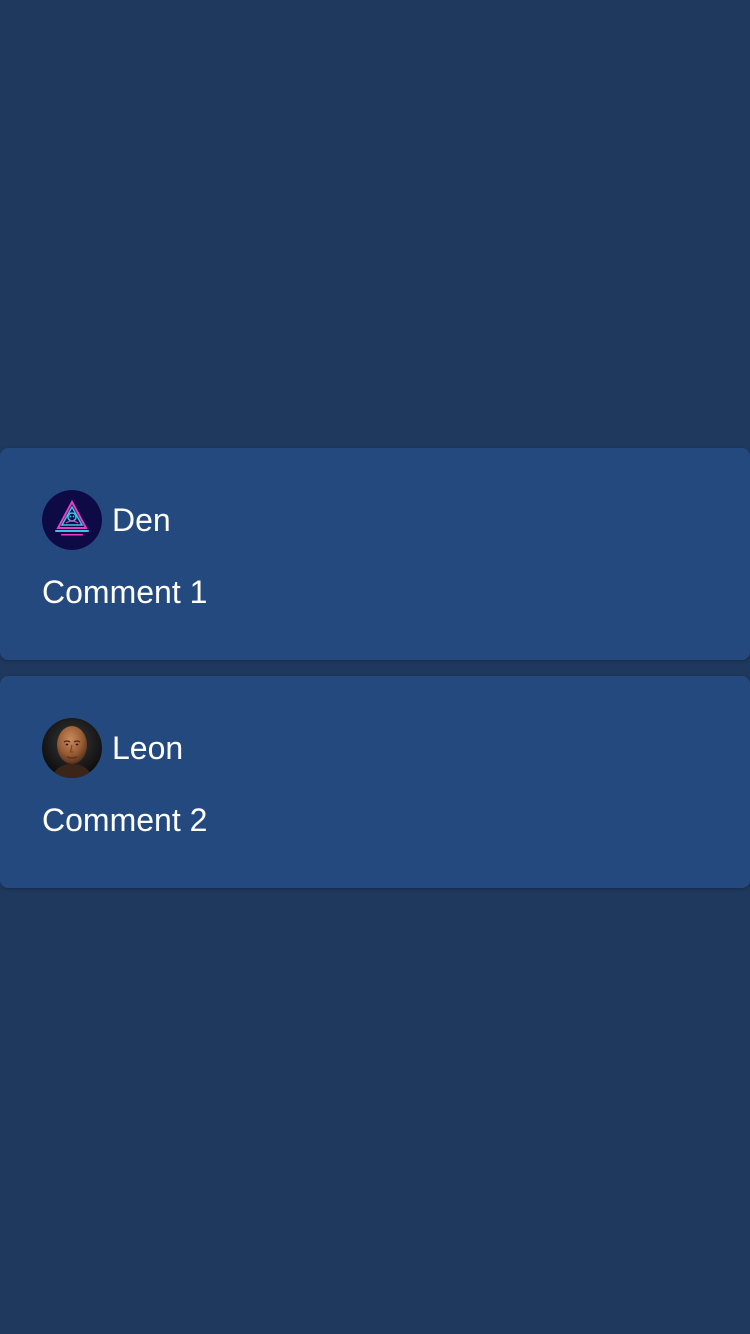 This screenshot has height=1334, width=750. What do you see at coordinates (375, 520) in the screenshot?
I see `comment-header: Den` at bounding box center [375, 520].